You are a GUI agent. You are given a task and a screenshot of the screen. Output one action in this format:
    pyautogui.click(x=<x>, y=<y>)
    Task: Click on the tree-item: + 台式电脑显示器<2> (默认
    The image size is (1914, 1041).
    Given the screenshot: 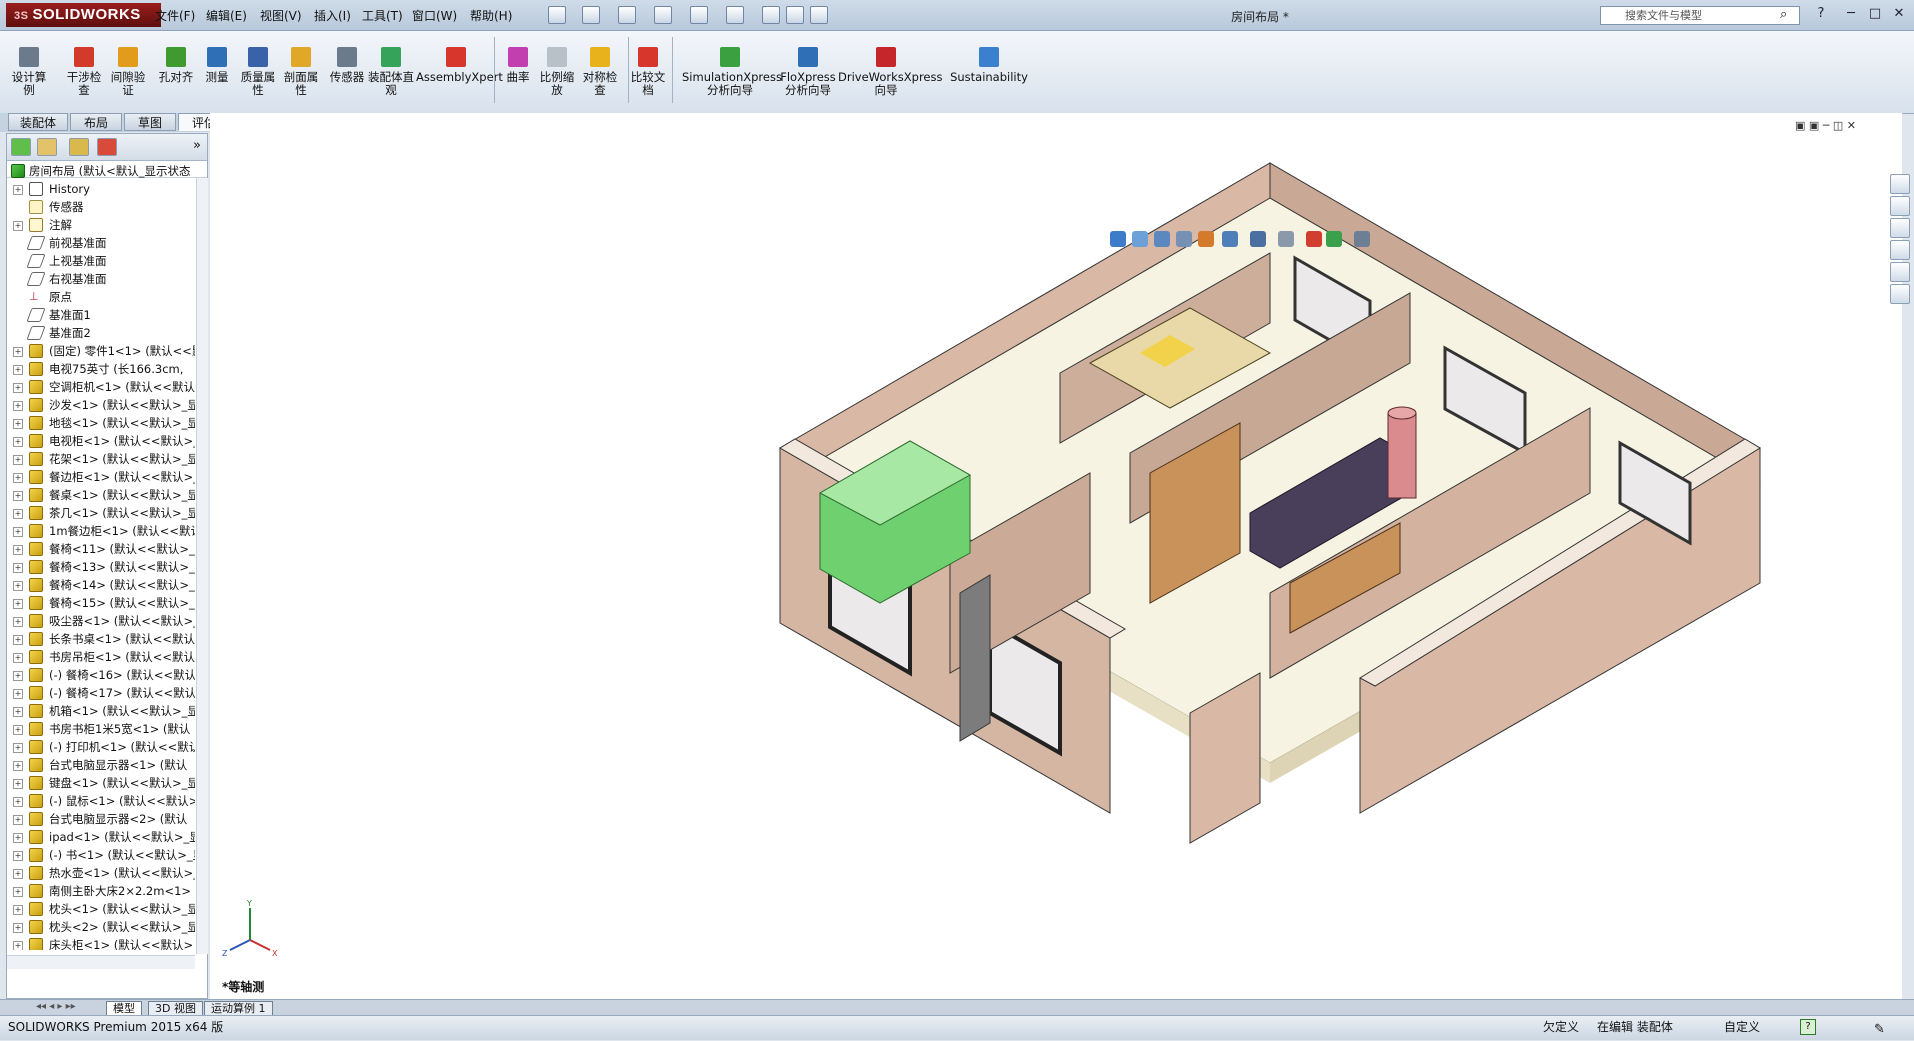 What is the action you would take?
    pyautogui.click(x=101, y=819)
    